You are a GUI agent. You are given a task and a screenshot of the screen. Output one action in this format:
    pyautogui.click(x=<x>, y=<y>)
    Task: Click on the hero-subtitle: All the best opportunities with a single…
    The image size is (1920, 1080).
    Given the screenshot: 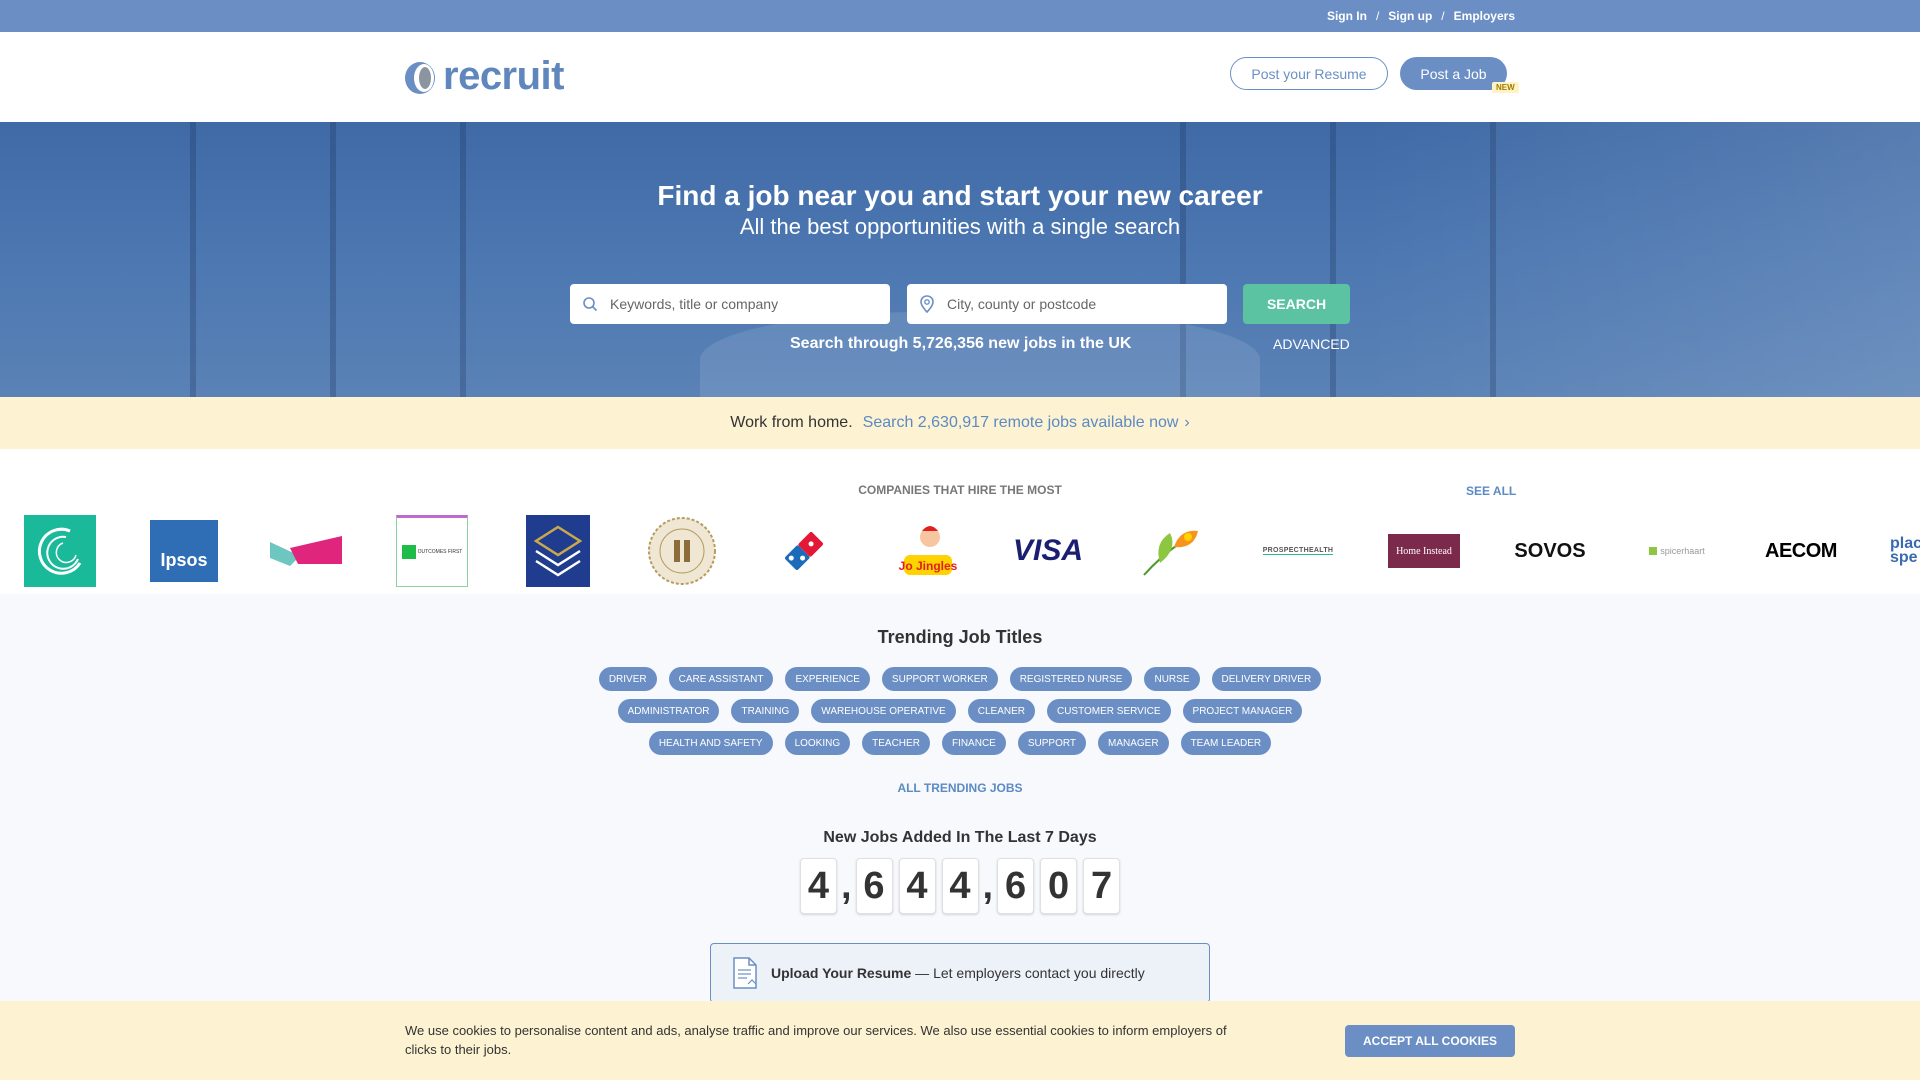 What is the action you would take?
    pyautogui.click(x=960, y=226)
    